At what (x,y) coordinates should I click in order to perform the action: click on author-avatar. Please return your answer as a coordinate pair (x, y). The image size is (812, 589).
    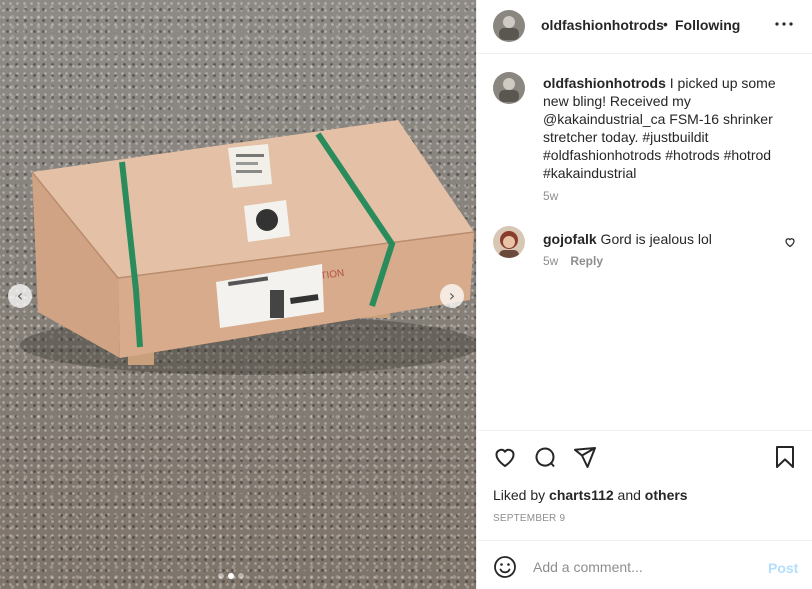
    Looking at the image, I should click on (509, 26).